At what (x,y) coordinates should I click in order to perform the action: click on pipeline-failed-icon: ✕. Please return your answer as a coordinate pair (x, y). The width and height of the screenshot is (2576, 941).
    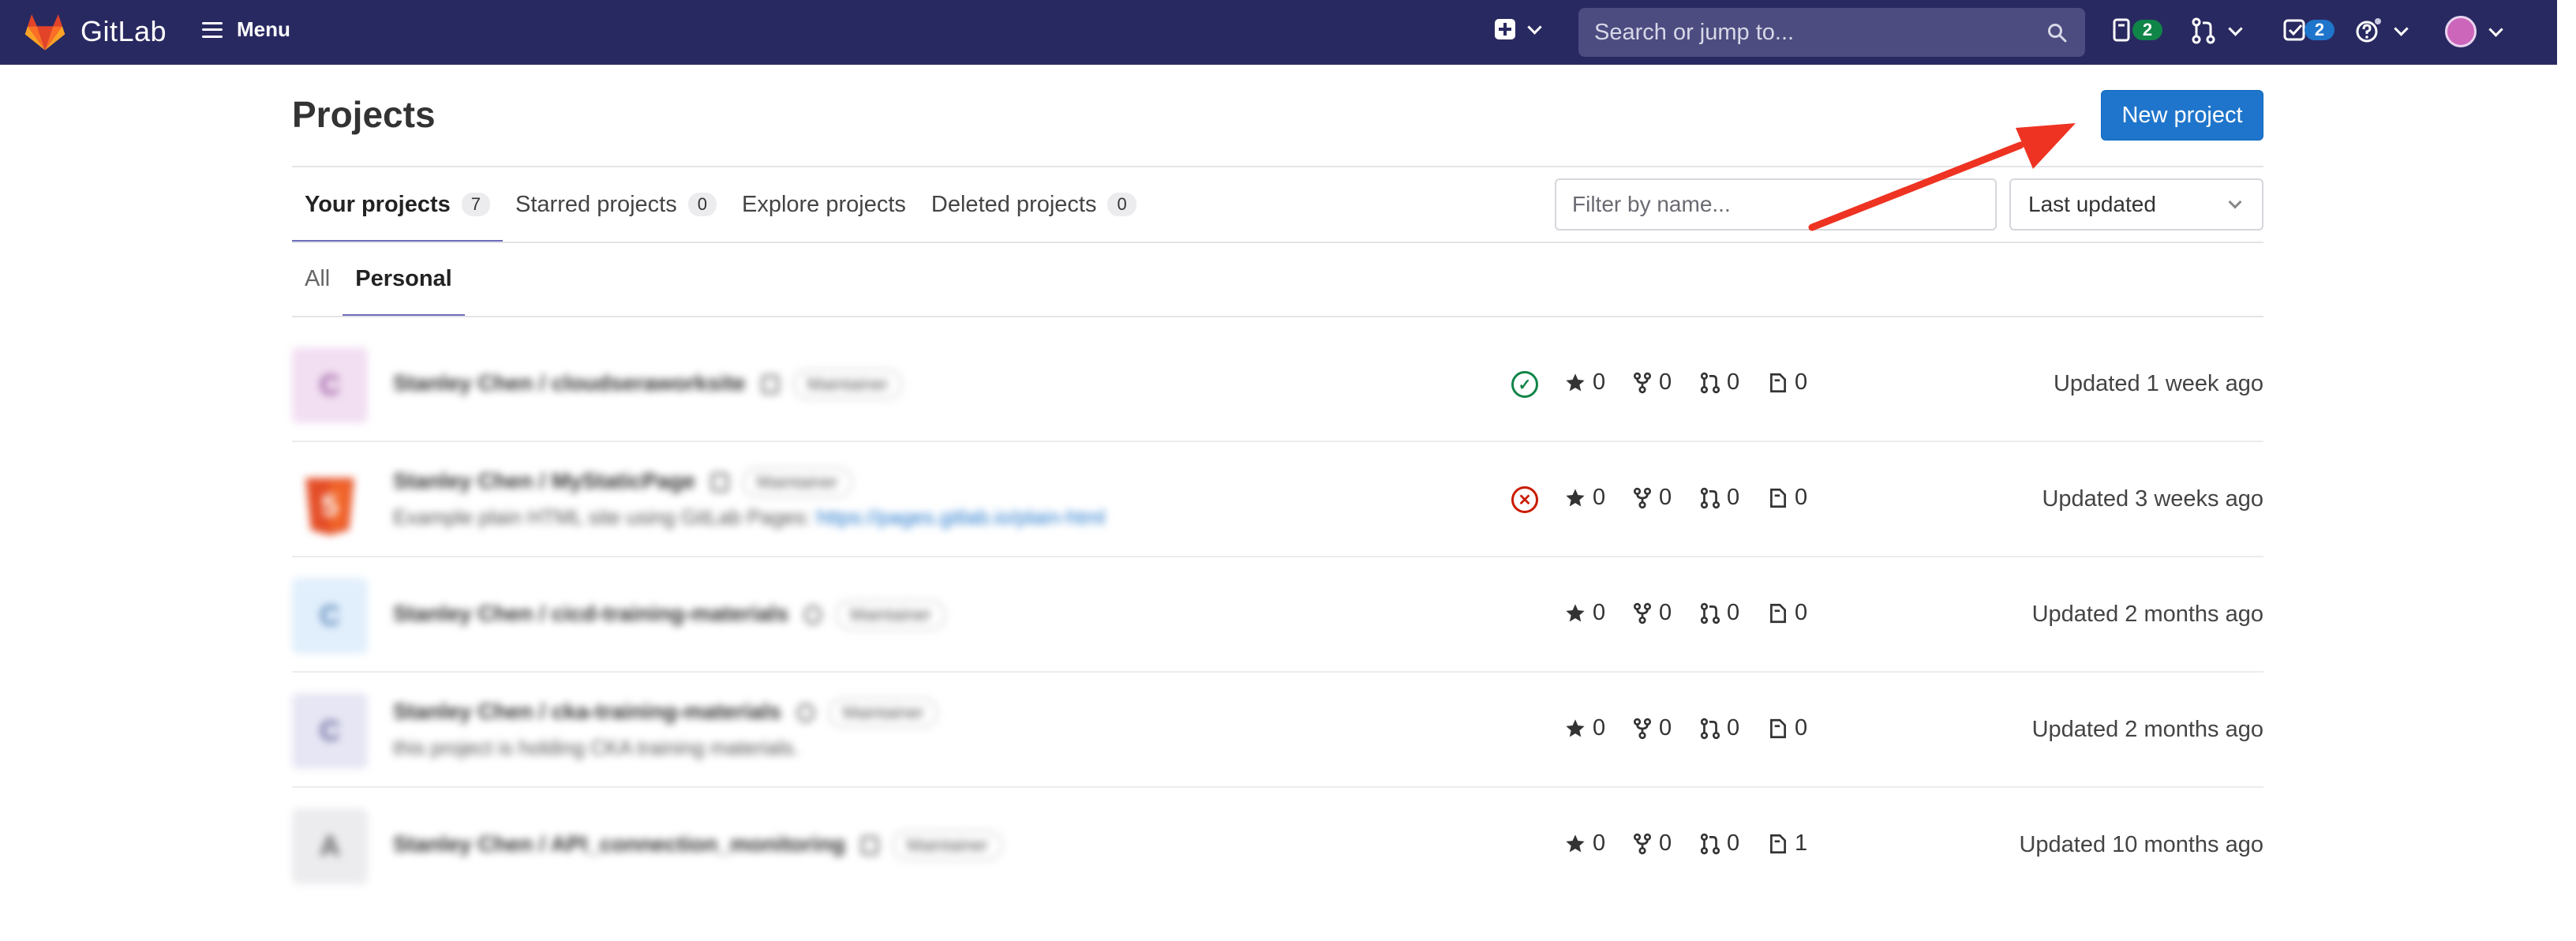
    Looking at the image, I should click on (1524, 499).